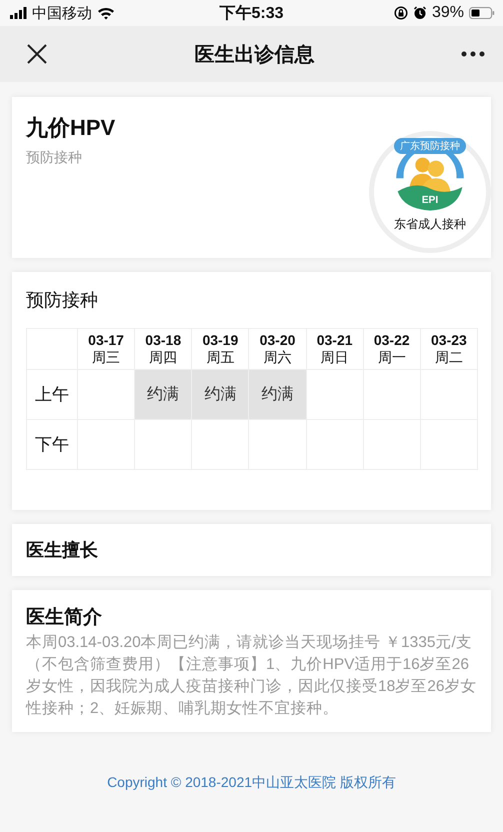 The width and height of the screenshot is (503, 832). Describe the element at coordinates (252, 676) in the screenshot. I see `intro-paragraph: 本周03.14-03.20本周已约满，请就诊当天现场挂号 ￥1335元/支（不包含筛查费用）【注意事项】1、九价HPV适用于16岁至26岁女性，因我院为成人疫苗接种门诊，因此仅接受18岁至26岁女性接种；2、妊娠期、哺乳期女性不宜接种。` at that location.